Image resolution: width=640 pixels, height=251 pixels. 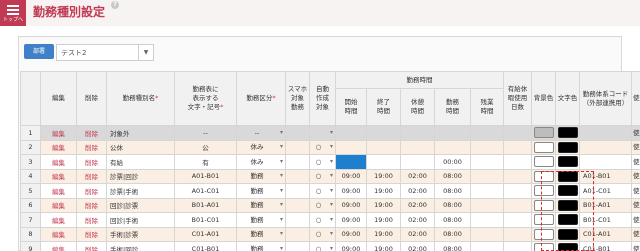 I want to click on shift-name-field: 手術|診票, so click(x=140, y=234).